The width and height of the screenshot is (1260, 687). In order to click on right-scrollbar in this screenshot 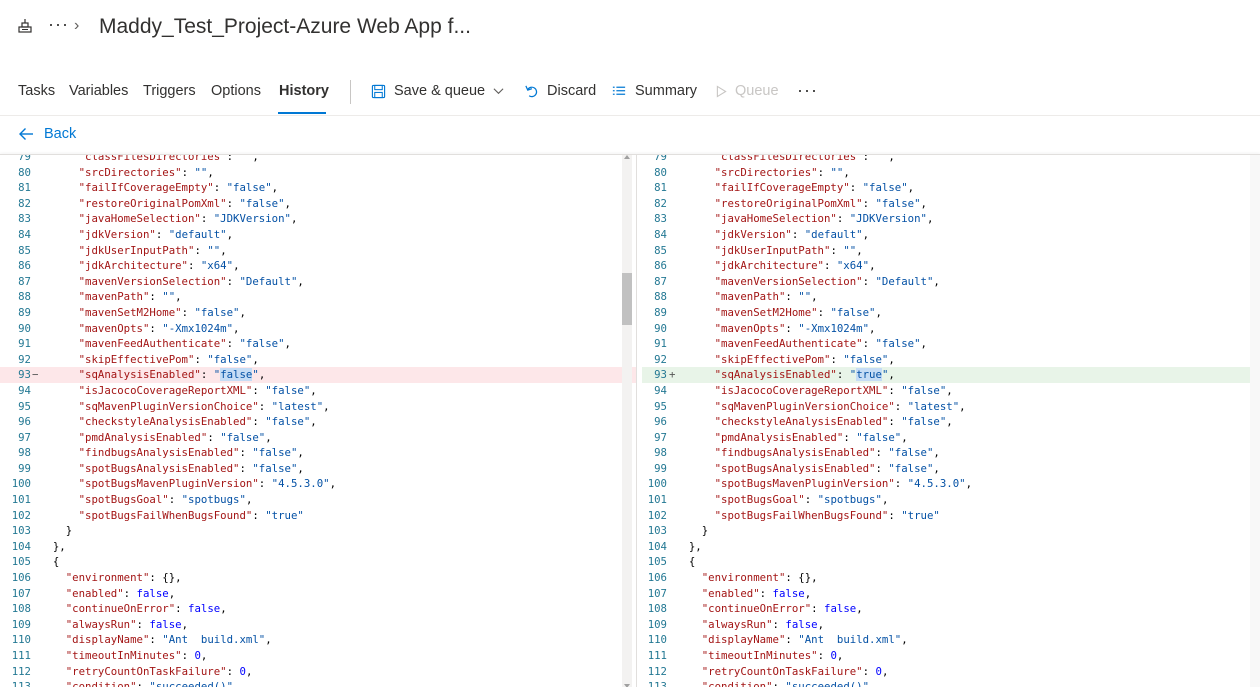, I will do `click(1255, 421)`.